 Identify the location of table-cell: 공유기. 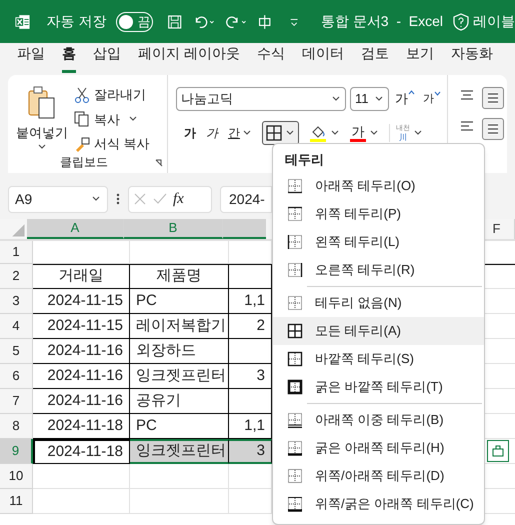
(179, 401).